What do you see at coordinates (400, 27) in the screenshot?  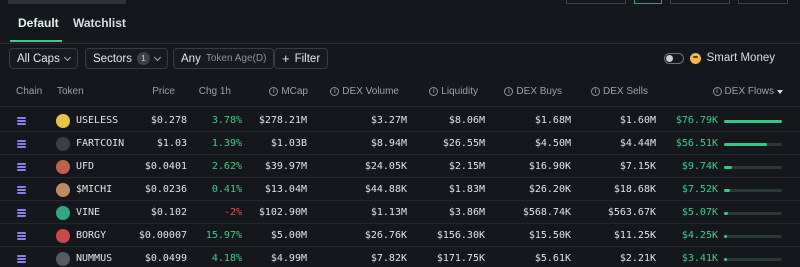 I see `view-tabs: Default Watchlist` at bounding box center [400, 27].